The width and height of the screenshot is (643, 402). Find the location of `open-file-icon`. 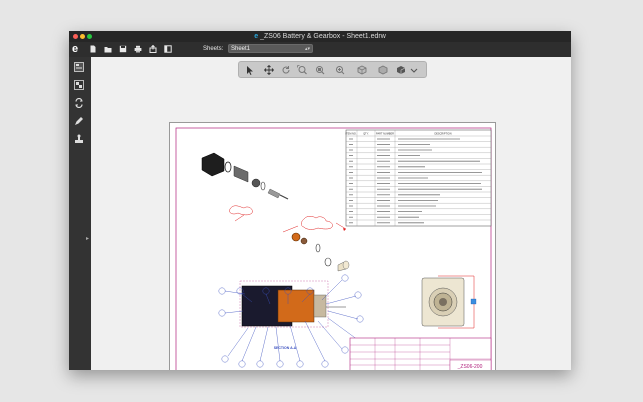

open-file-icon is located at coordinates (108, 49).